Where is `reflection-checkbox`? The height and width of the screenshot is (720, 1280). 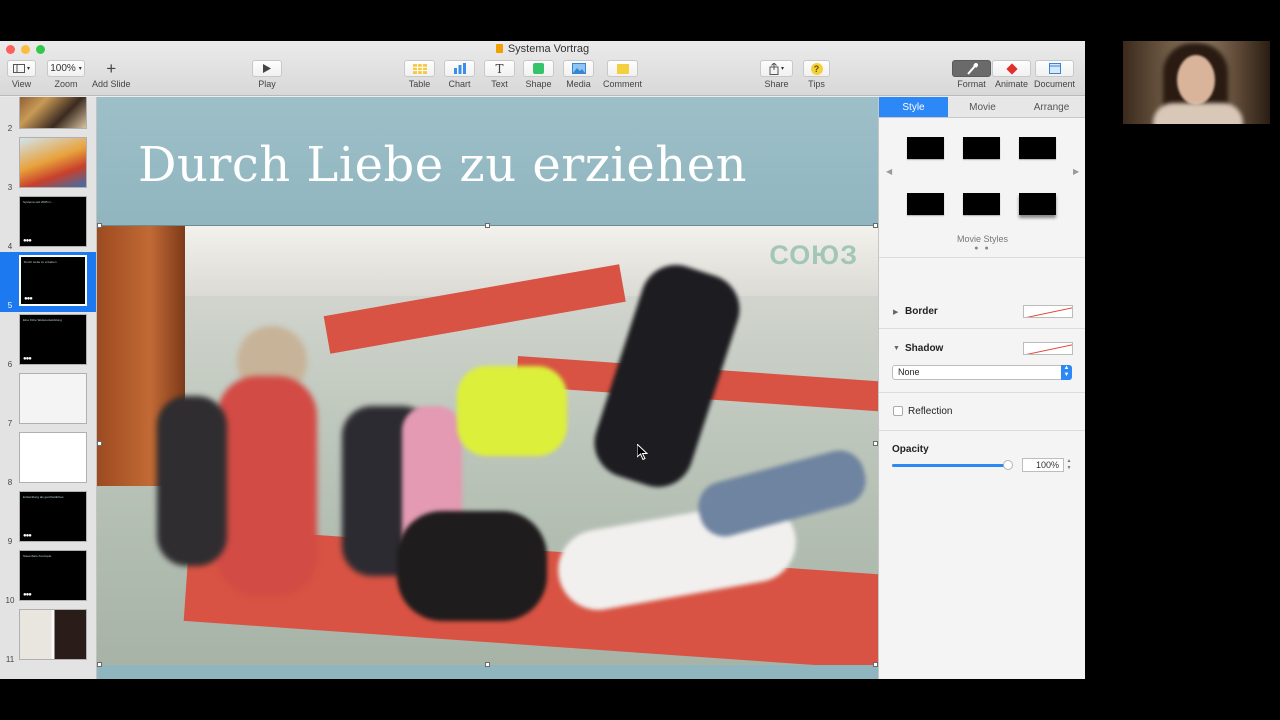 reflection-checkbox is located at coordinates (898, 411).